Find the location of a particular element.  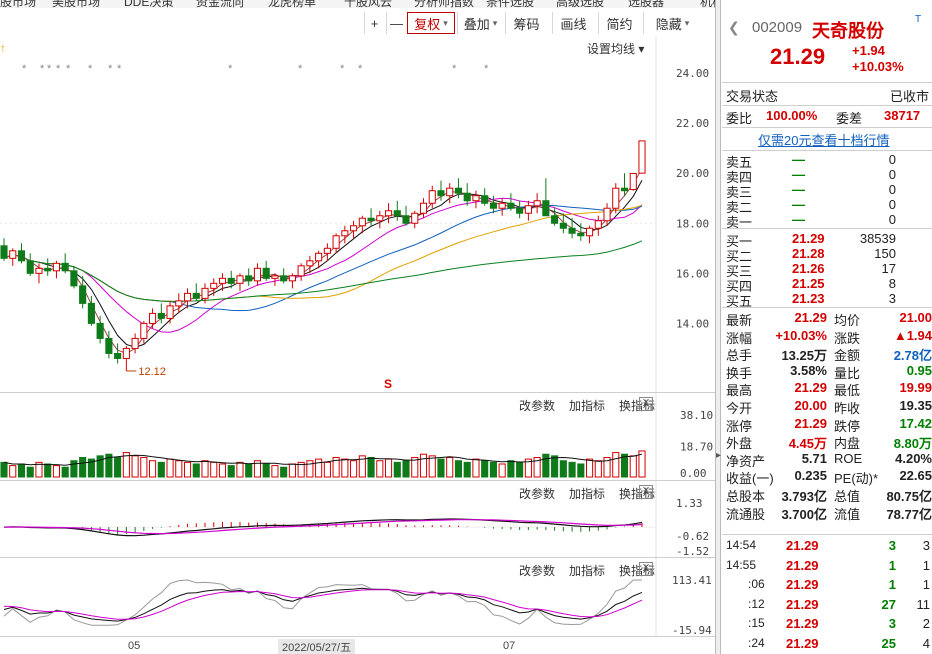

chips-button: 筹码 is located at coordinates (526, 23).